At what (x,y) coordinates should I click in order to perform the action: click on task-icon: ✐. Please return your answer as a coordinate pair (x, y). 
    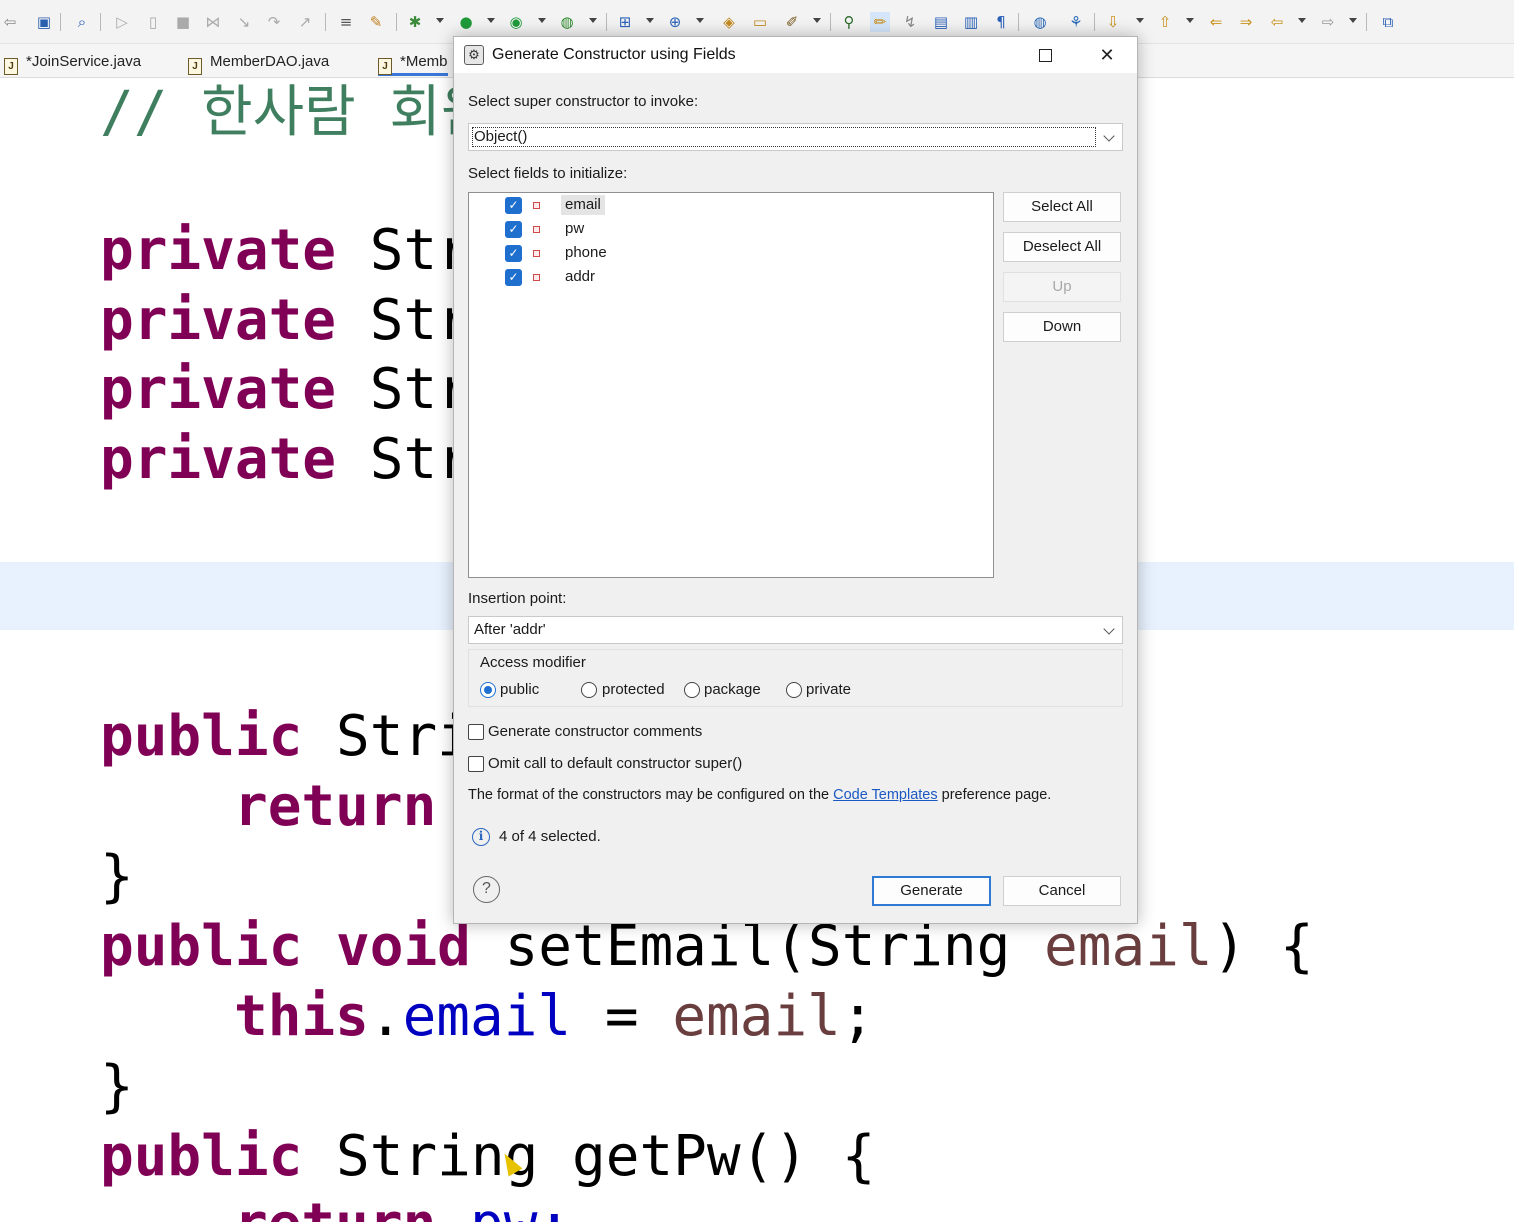
    Looking at the image, I should click on (792, 22).